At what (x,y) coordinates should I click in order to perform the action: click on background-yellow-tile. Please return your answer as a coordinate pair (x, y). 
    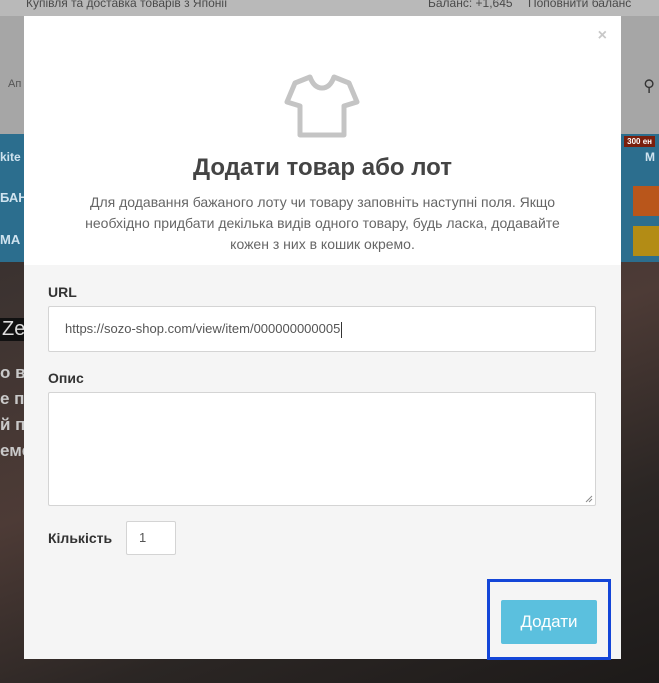
    Looking at the image, I should click on (646, 241).